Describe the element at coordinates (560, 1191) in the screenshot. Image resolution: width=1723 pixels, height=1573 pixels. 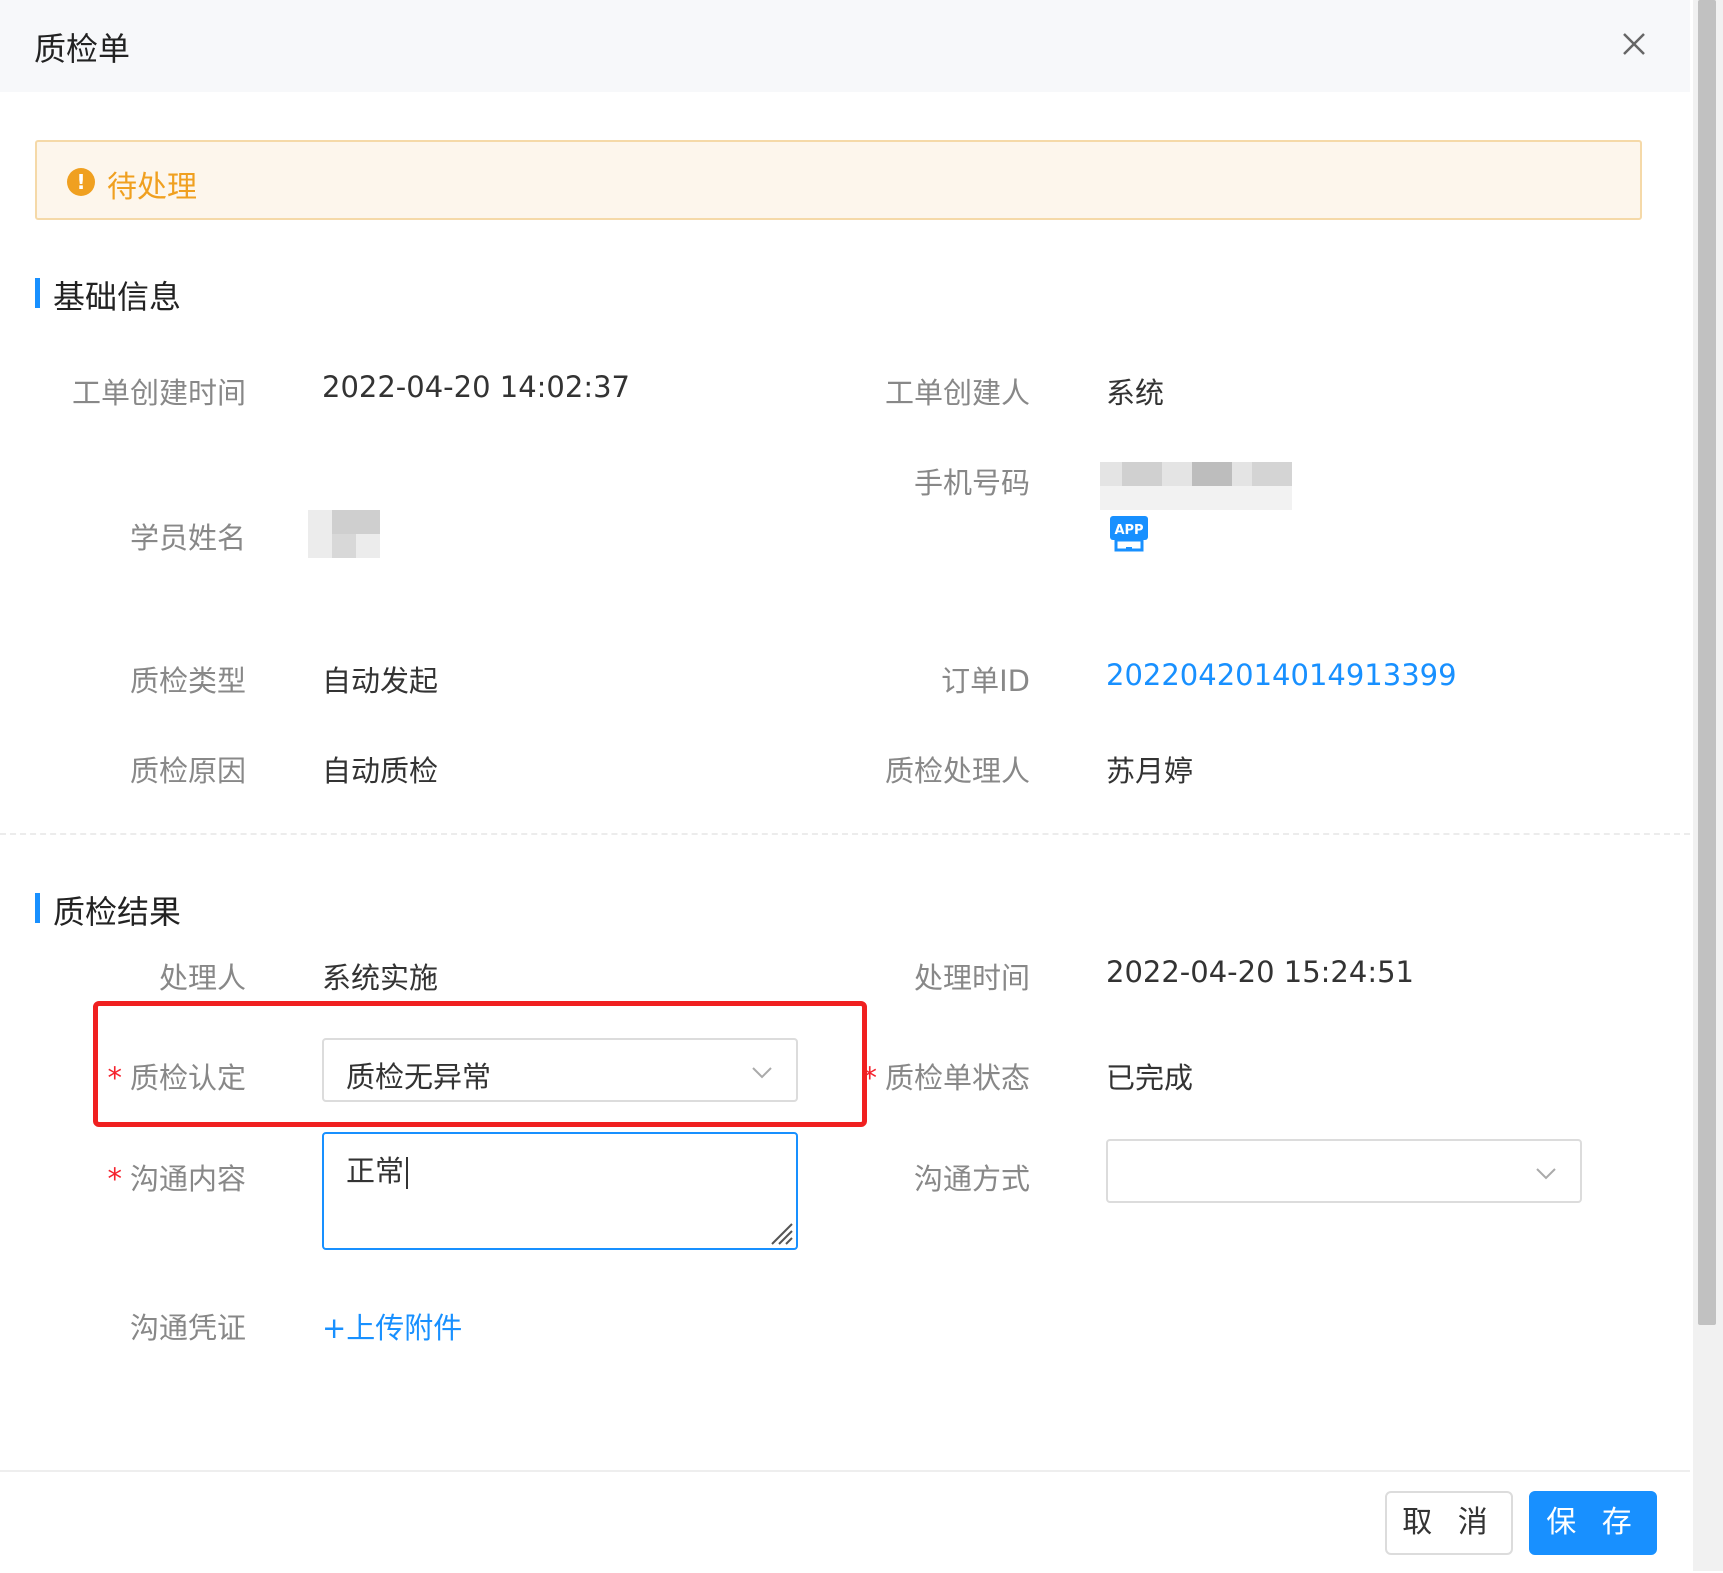
I see `comm-content-textarea: 正常` at that location.